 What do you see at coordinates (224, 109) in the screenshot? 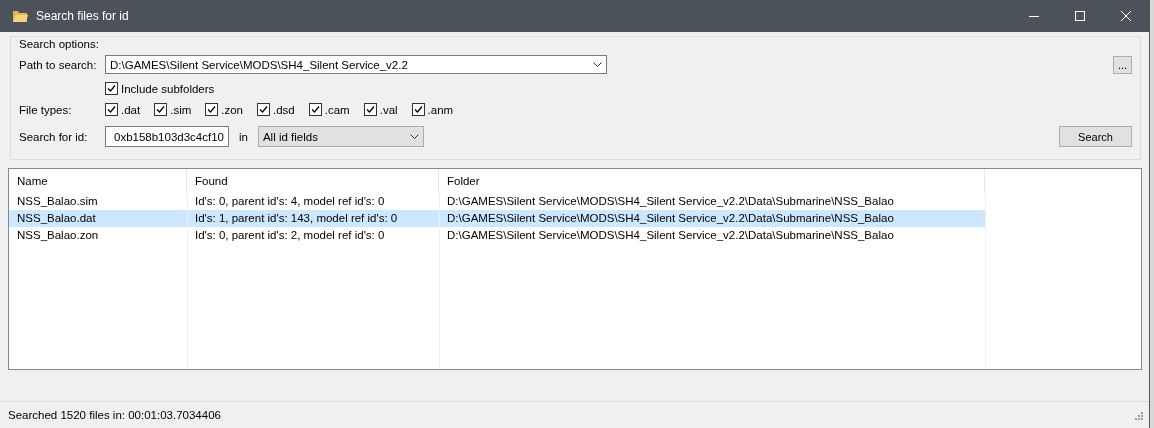
I see `file-type-checkbox: .zon` at bounding box center [224, 109].